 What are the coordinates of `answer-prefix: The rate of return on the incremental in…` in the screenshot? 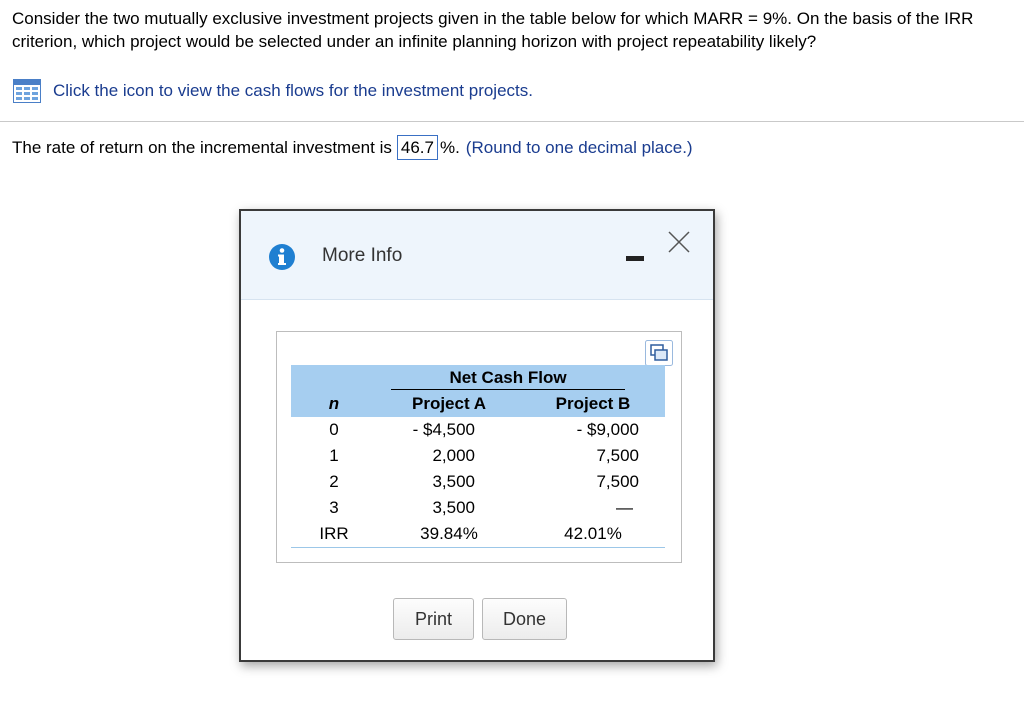 It's located at (202, 147).